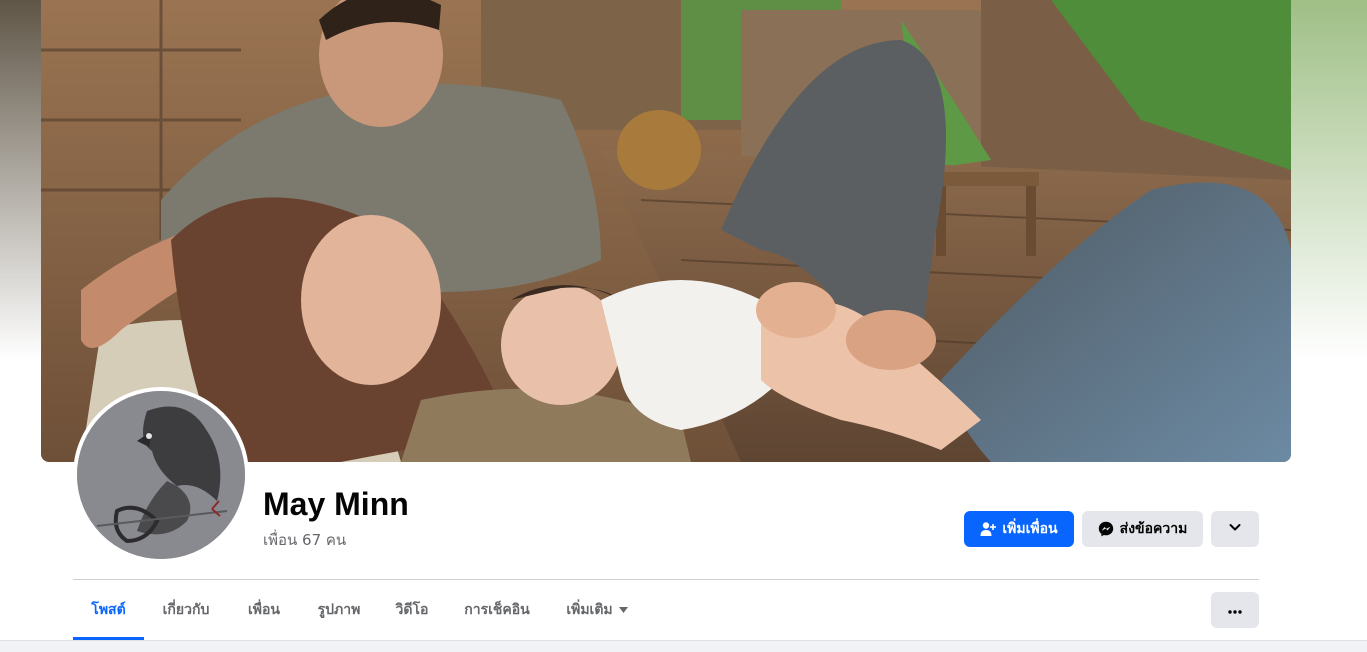 This screenshot has height=652, width=1367. I want to click on more-options-button, so click(1235, 529).